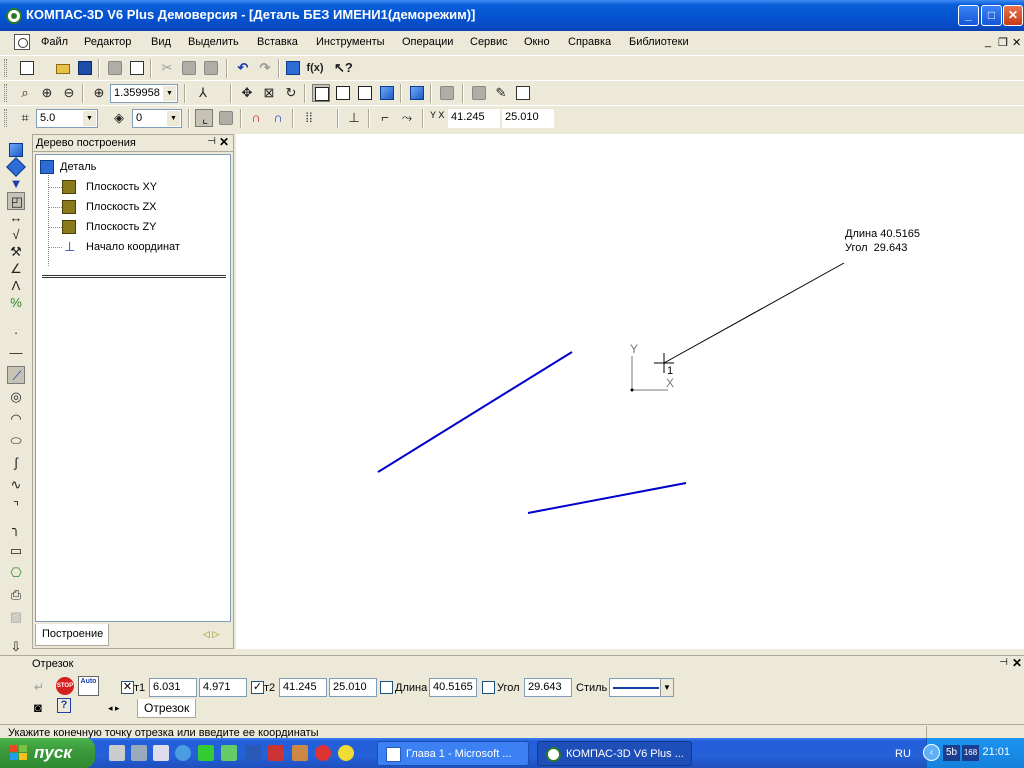 This screenshot has width=1024, height=768. I want to click on tree-header: Дерево построения ⊣ ✕, so click(133, 143).